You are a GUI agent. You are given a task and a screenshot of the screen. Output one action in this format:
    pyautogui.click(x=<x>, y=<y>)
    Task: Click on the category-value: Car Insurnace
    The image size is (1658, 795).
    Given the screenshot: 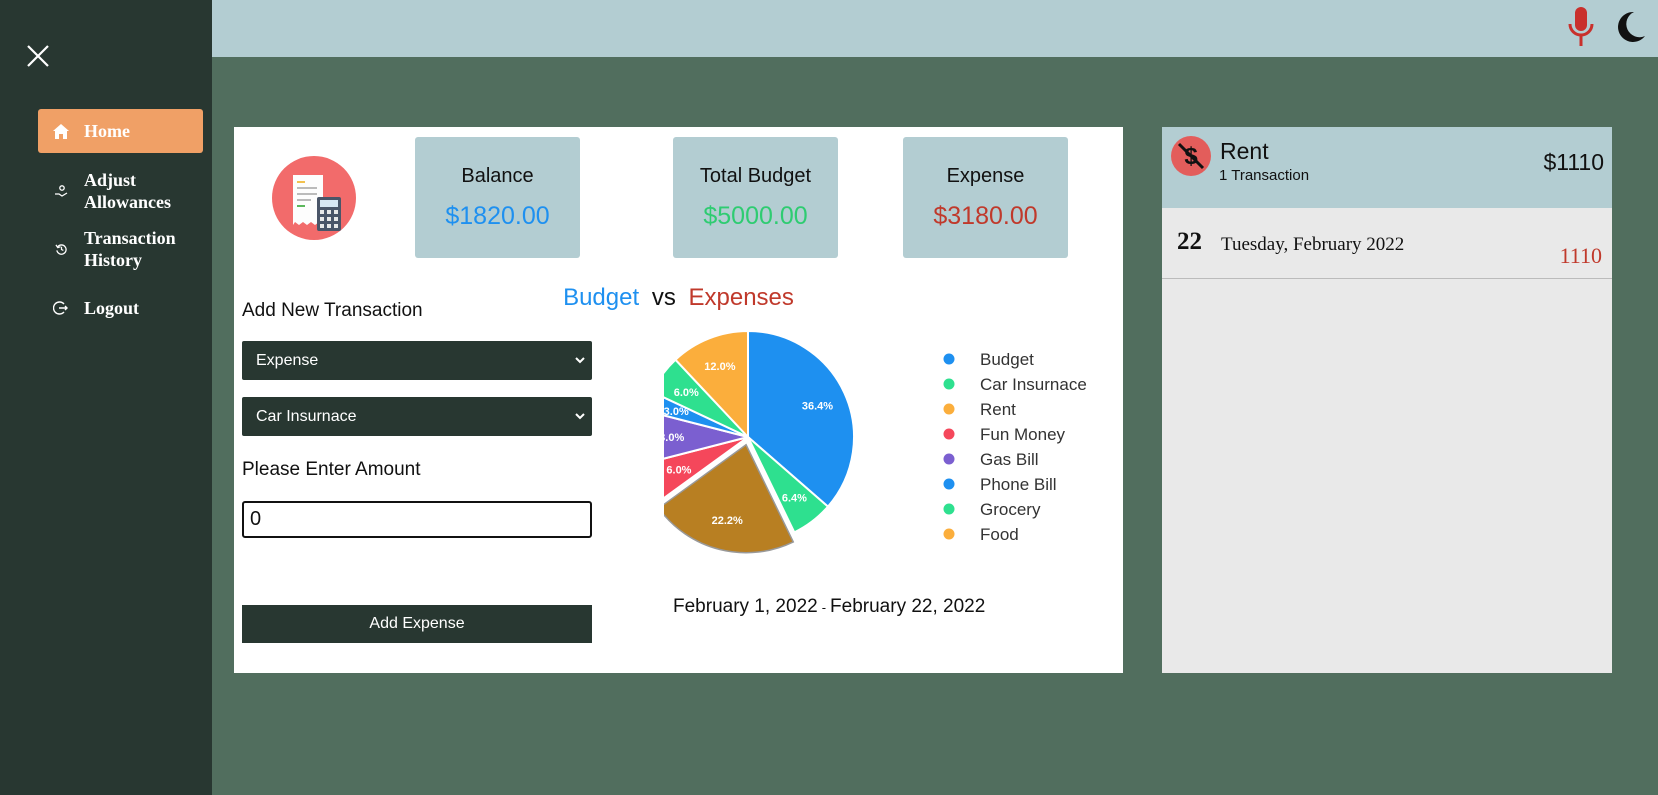 What is the action you would take?
    pyautogui.click(x=306, y=416)
    